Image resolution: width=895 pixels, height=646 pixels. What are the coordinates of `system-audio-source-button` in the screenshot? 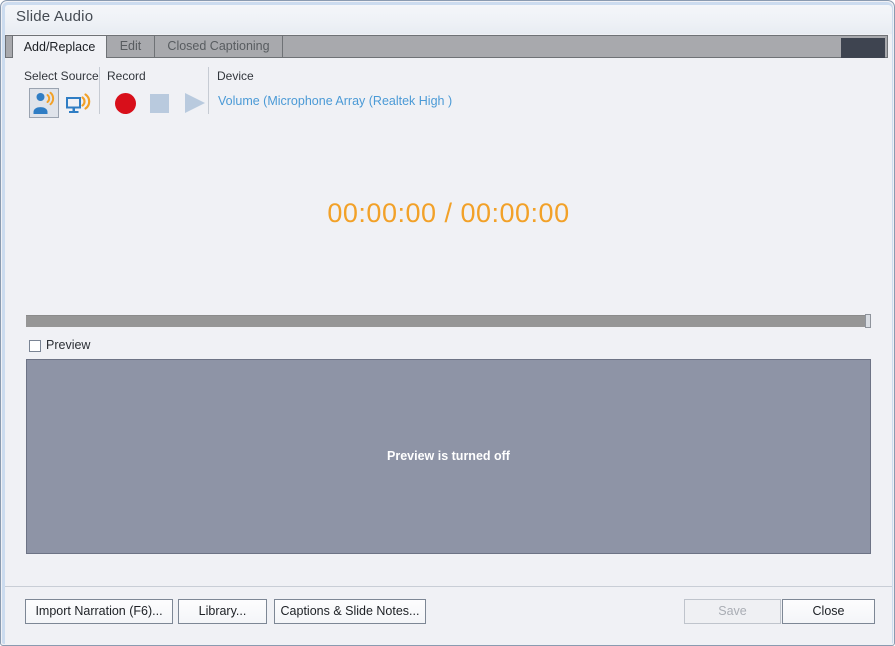 It's located at (78, 103).